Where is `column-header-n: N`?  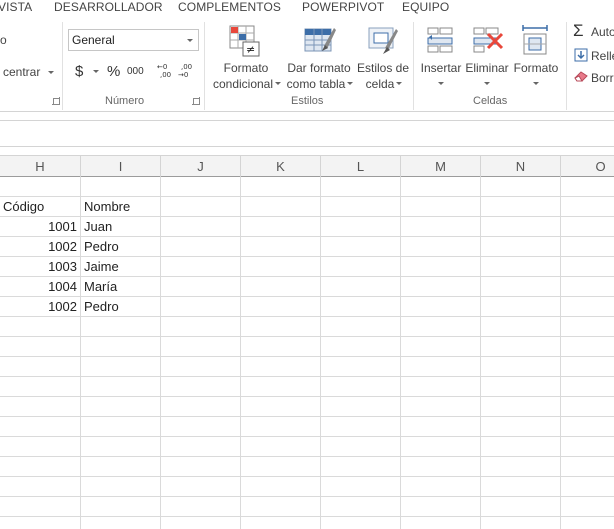 column-header-n: N is located at coordinates (521, 166).